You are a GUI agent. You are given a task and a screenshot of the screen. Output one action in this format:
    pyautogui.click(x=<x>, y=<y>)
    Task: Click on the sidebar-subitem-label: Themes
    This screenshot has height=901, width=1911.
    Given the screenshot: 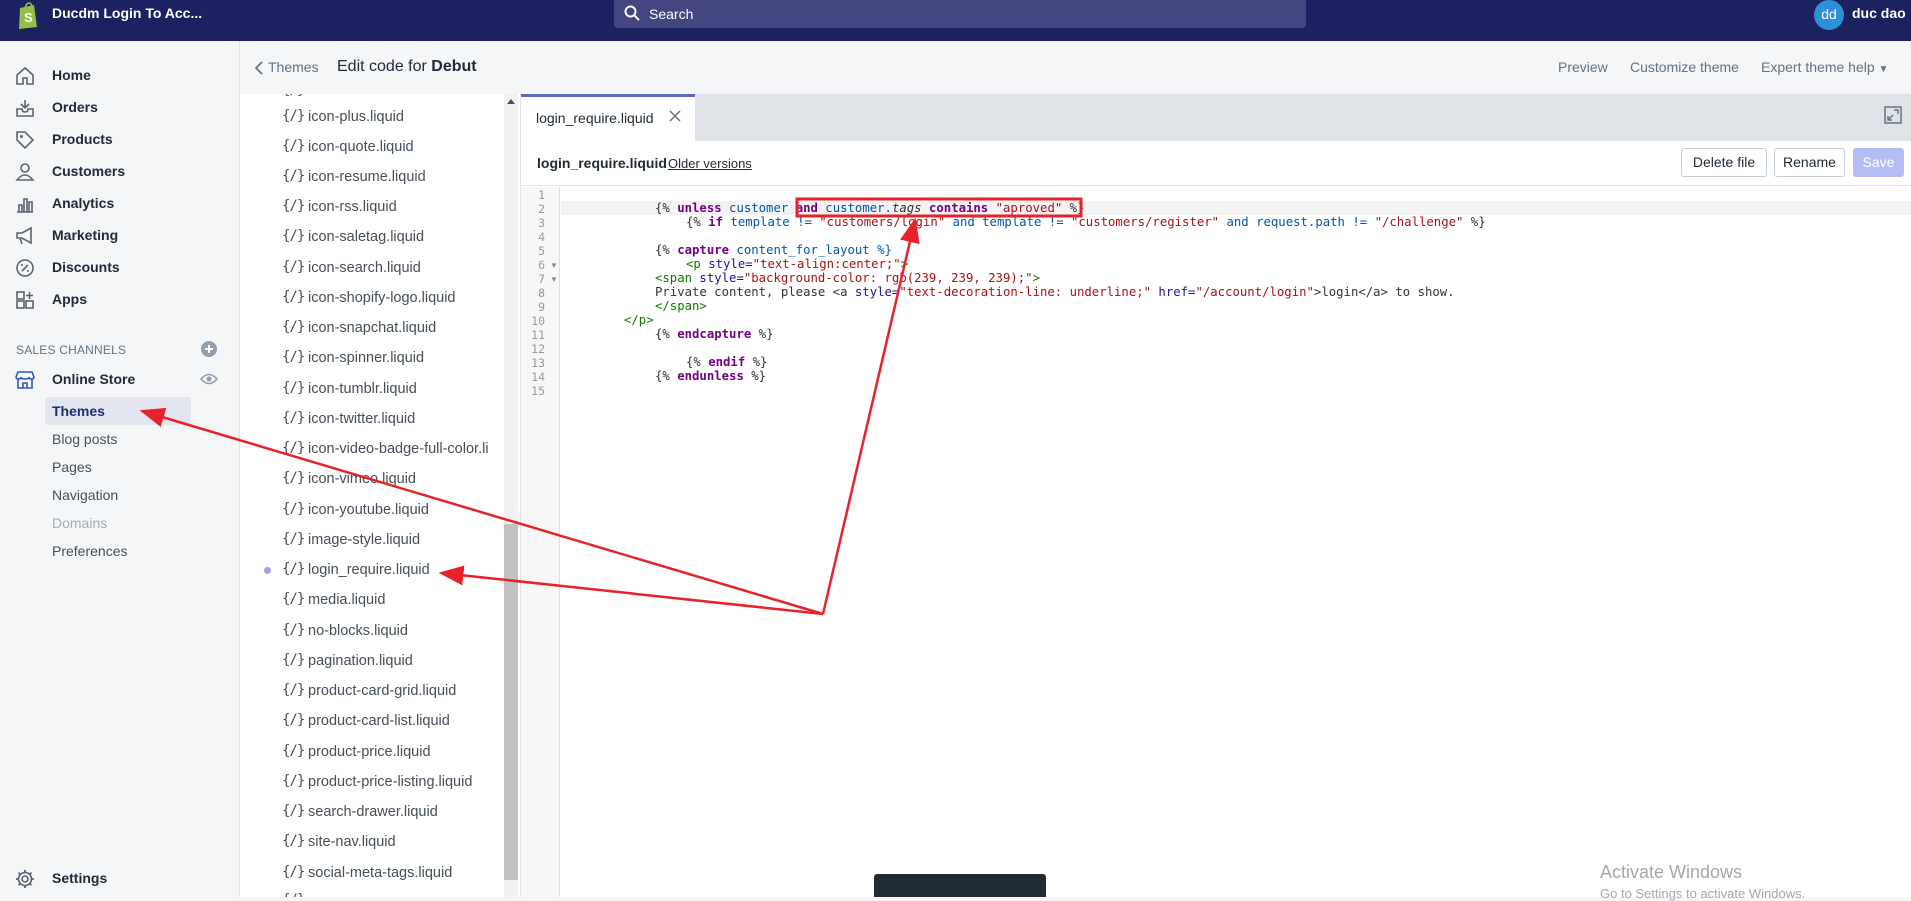 What is the action you would take?
    pyautogui.click(x=78, y=411)
    